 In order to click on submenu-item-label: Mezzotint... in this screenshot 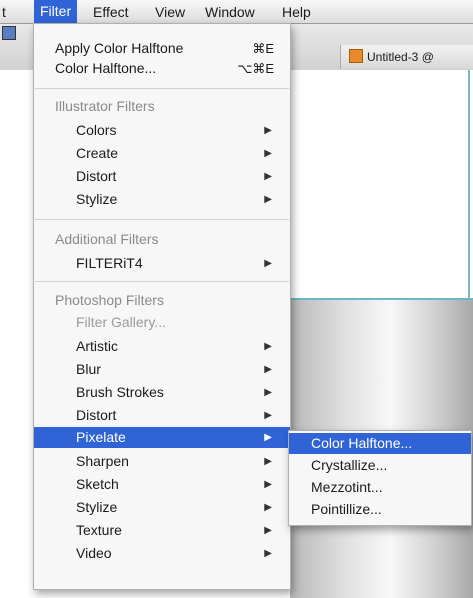, I will do `click(347, 487)`.